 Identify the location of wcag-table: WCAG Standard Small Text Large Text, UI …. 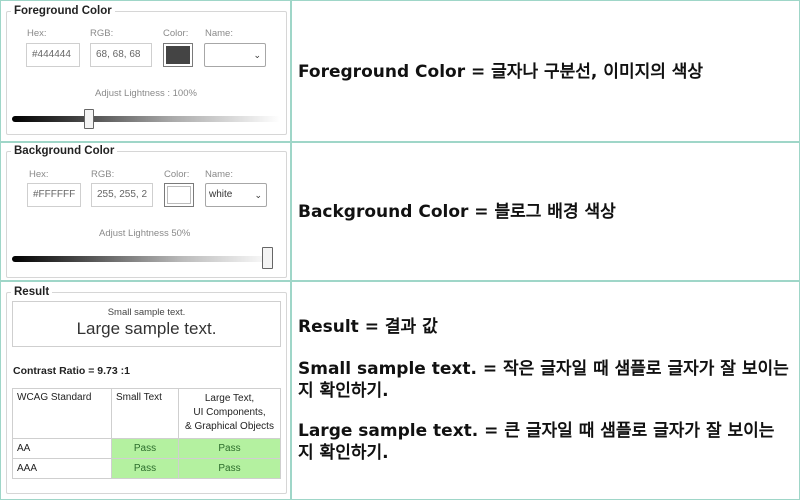
(146, 433).